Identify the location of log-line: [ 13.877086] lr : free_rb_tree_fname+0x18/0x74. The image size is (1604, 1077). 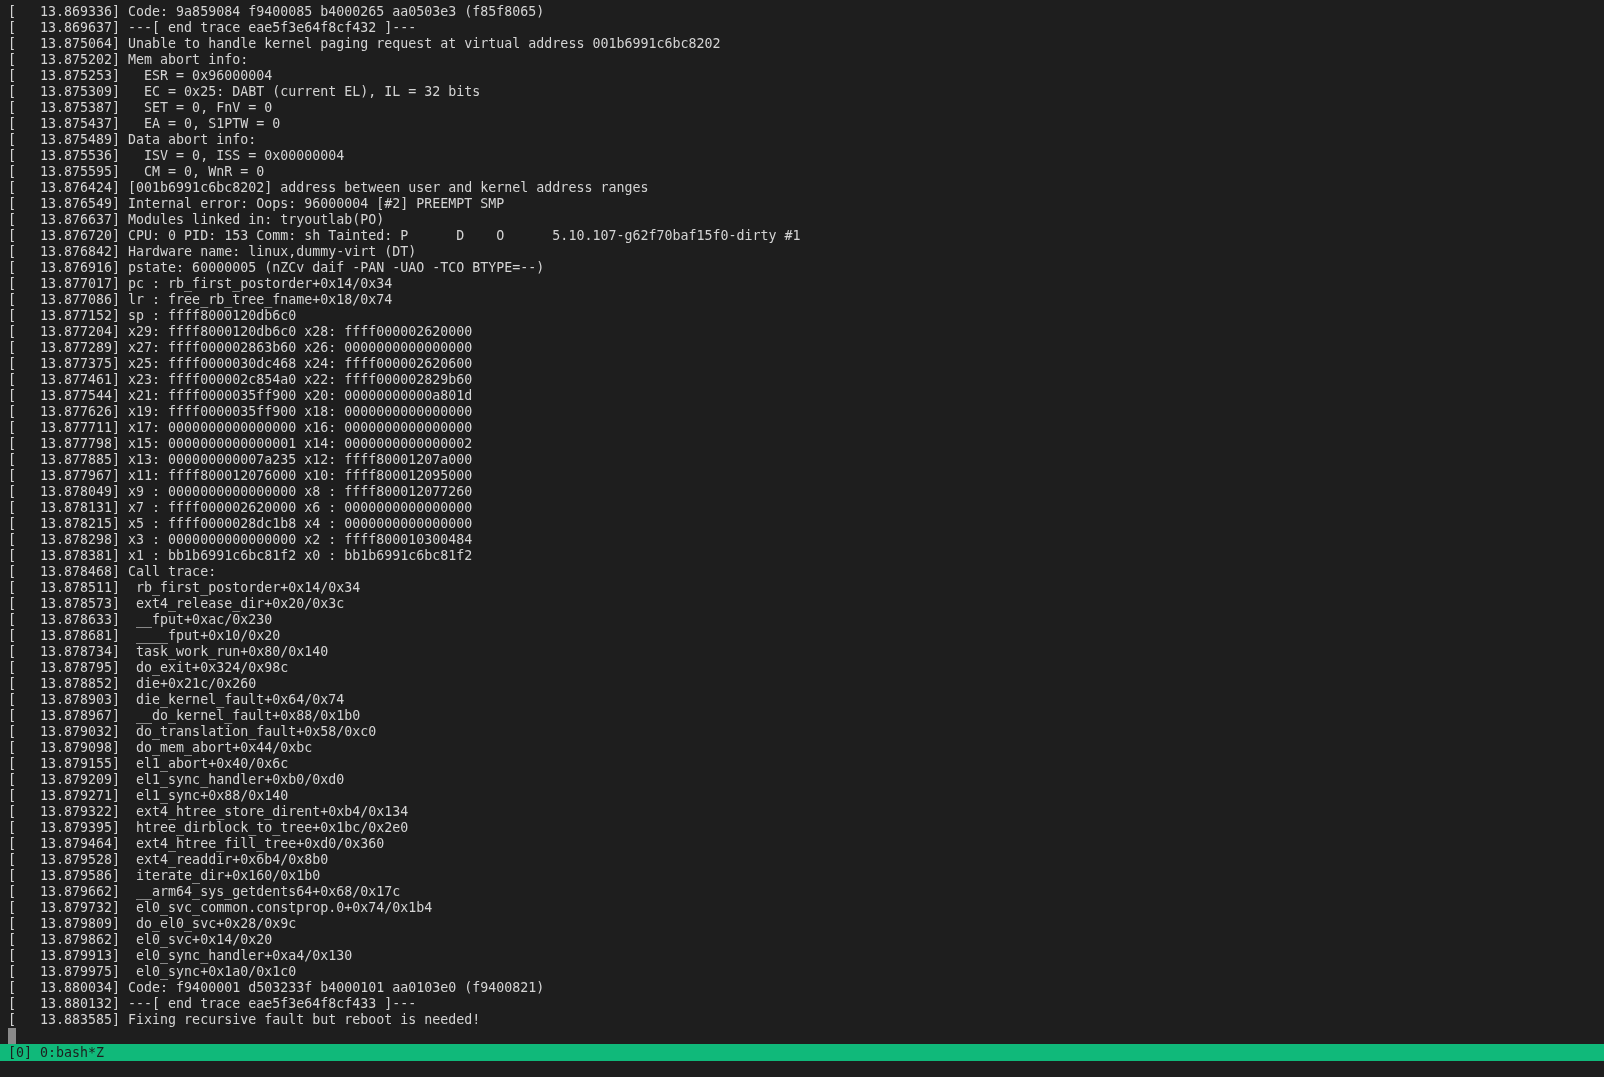
(200, 300).